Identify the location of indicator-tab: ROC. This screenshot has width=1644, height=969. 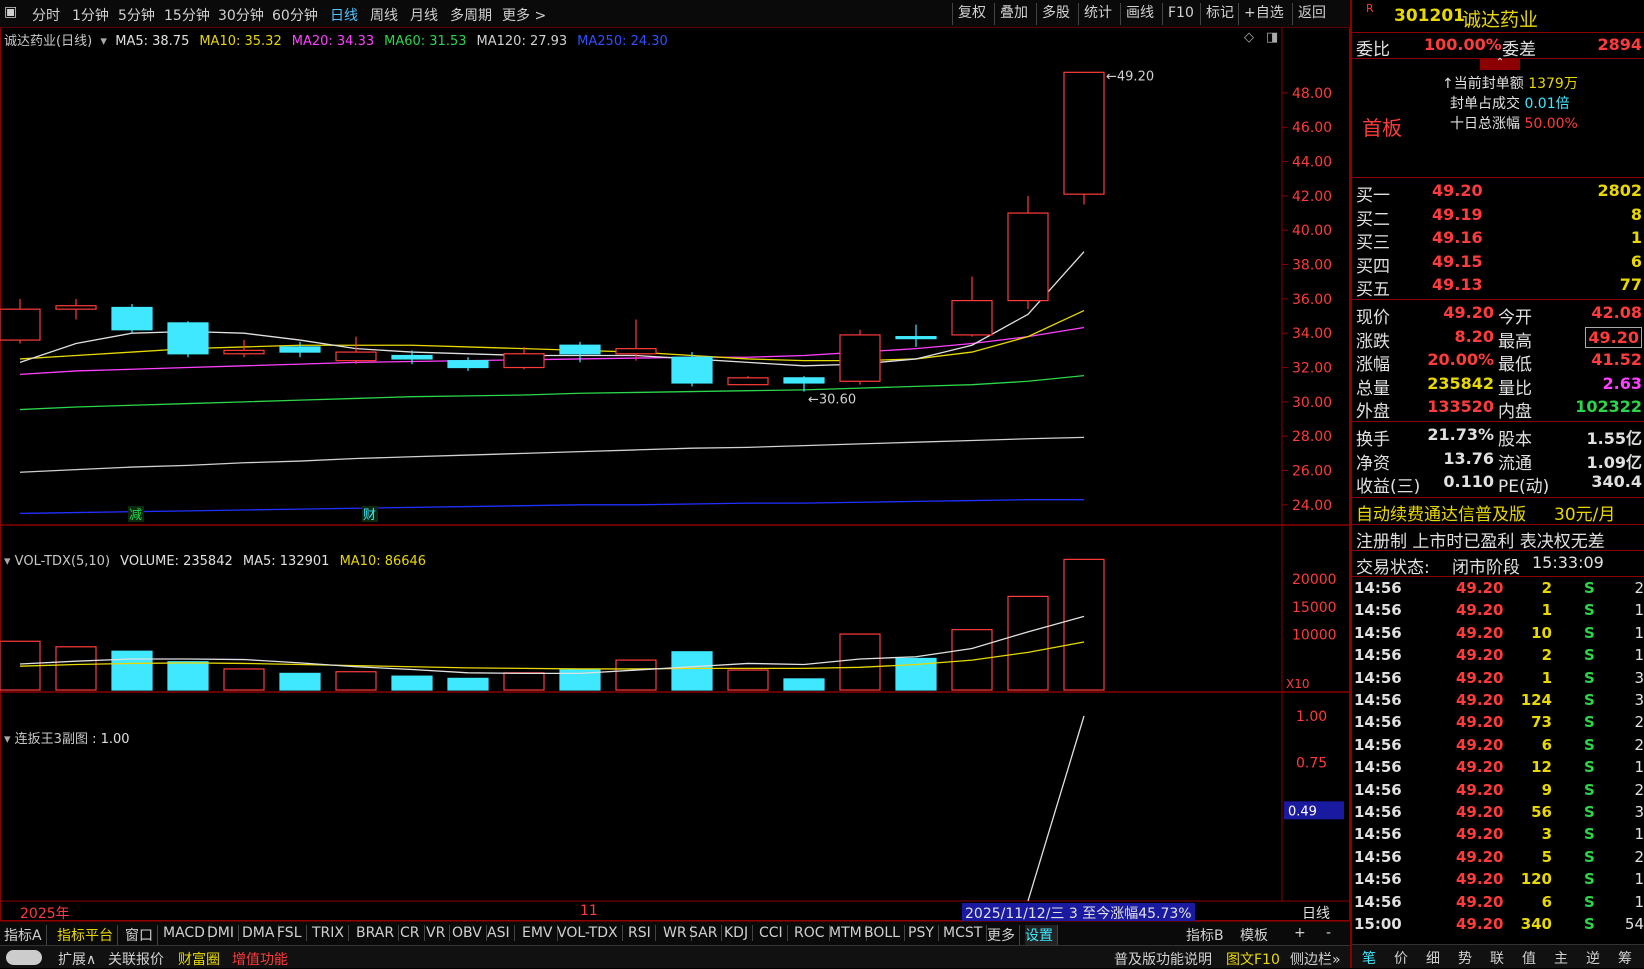
(812, 933).